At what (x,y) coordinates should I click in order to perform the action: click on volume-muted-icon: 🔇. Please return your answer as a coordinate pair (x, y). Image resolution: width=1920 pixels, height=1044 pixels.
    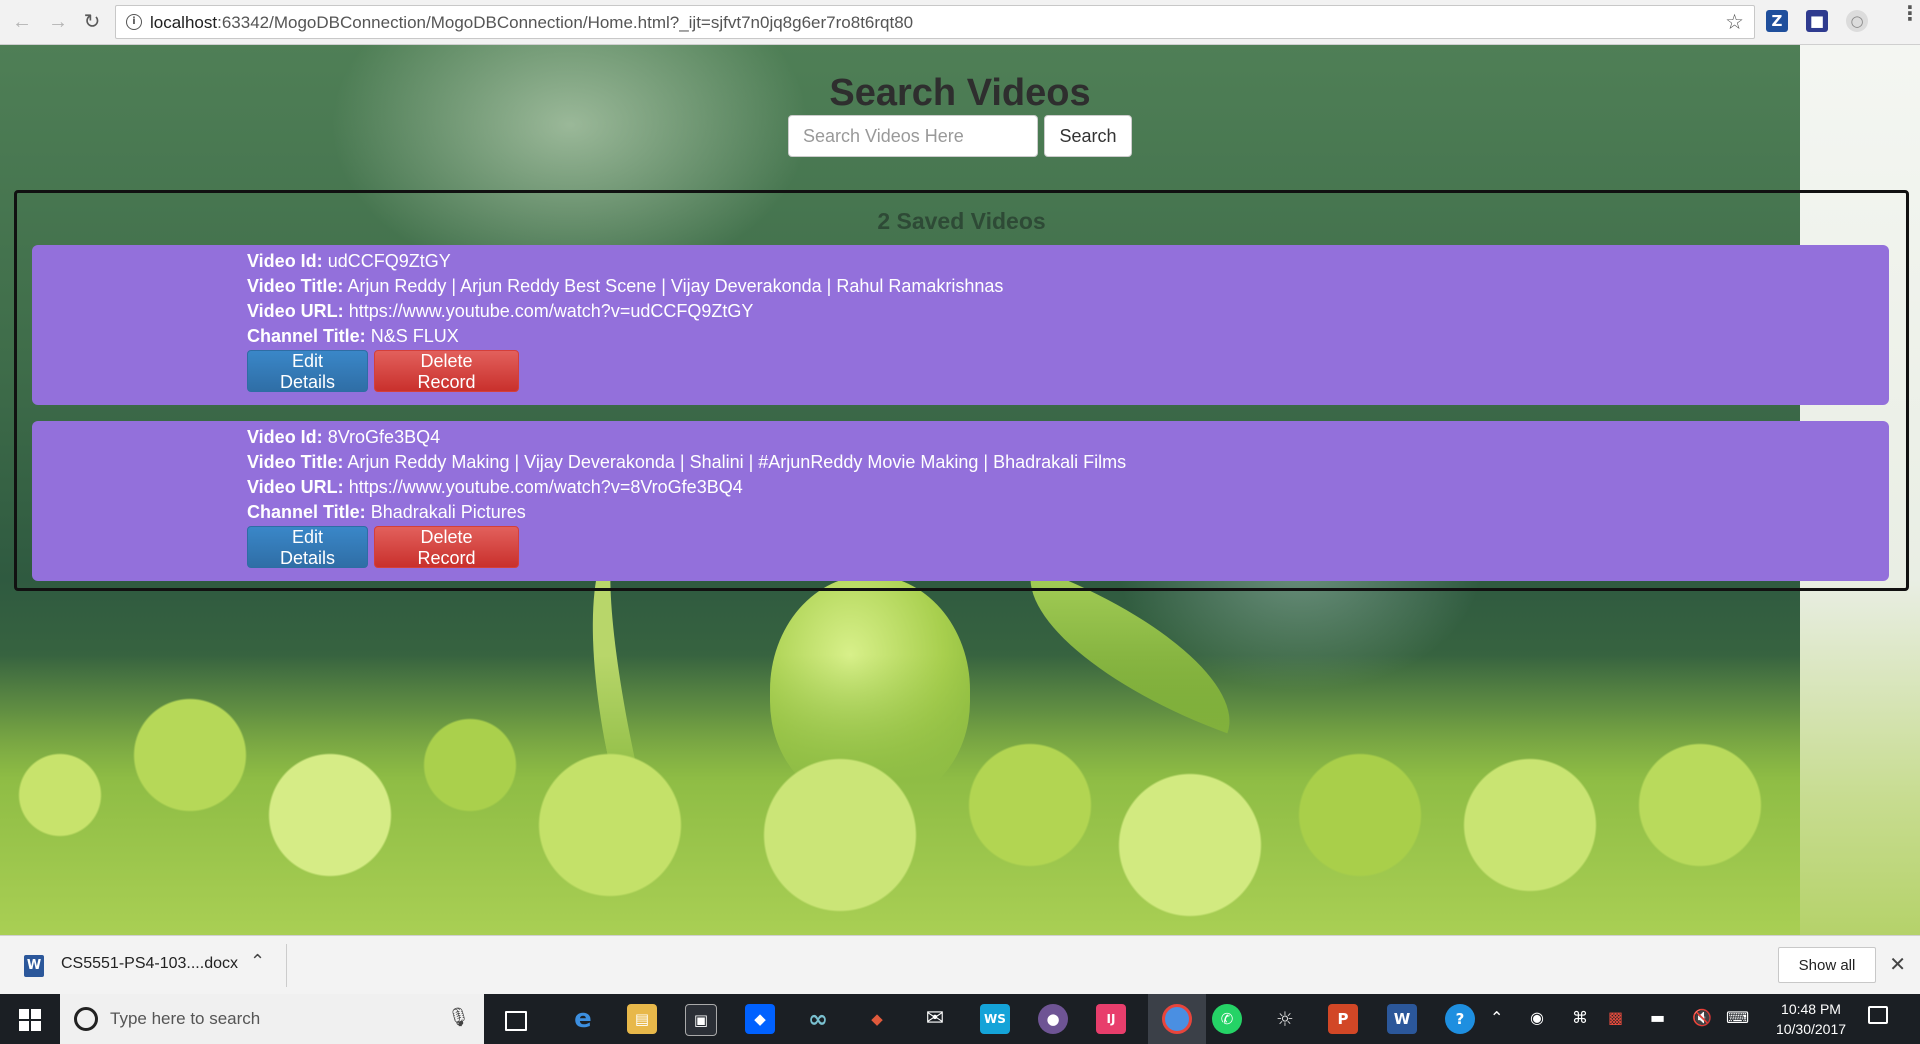
    Looking at the image, I should click on (1702, 1017).